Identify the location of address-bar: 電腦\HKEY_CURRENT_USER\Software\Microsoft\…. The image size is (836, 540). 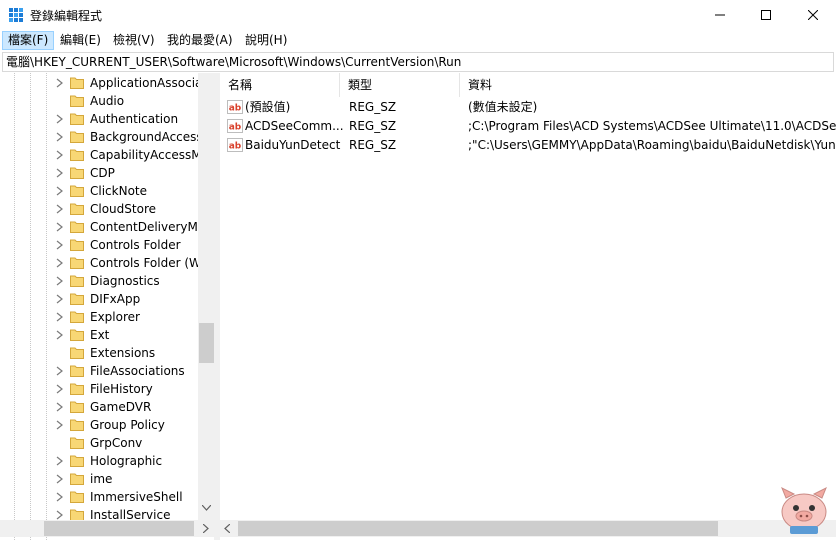
(418, 62).